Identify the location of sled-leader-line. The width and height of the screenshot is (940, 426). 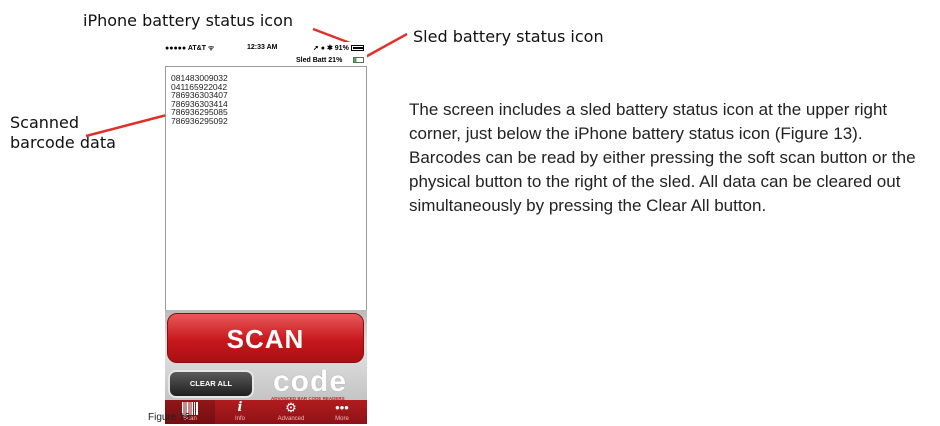
(383, 47).